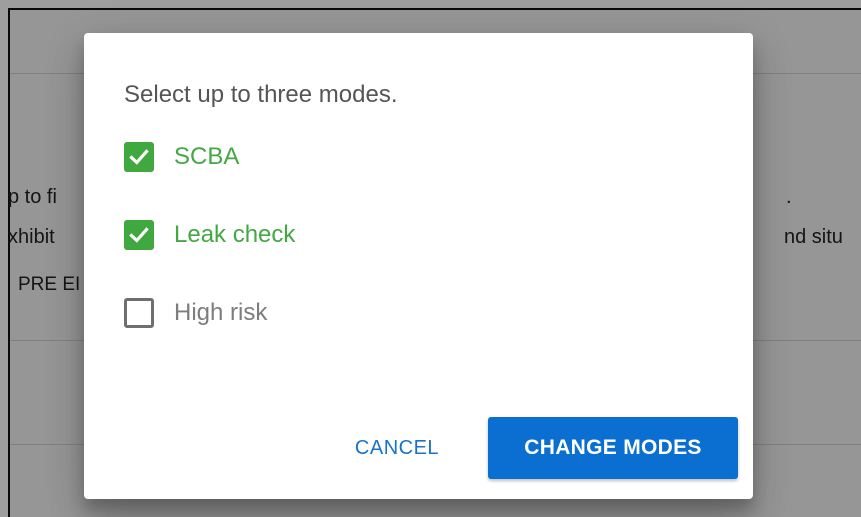 This screenshot has height=517, width=861. What do you see at coordinates (139, 313) in the screenshot?
I see `high-risk-checkbox` at bounding box center [139, 313].